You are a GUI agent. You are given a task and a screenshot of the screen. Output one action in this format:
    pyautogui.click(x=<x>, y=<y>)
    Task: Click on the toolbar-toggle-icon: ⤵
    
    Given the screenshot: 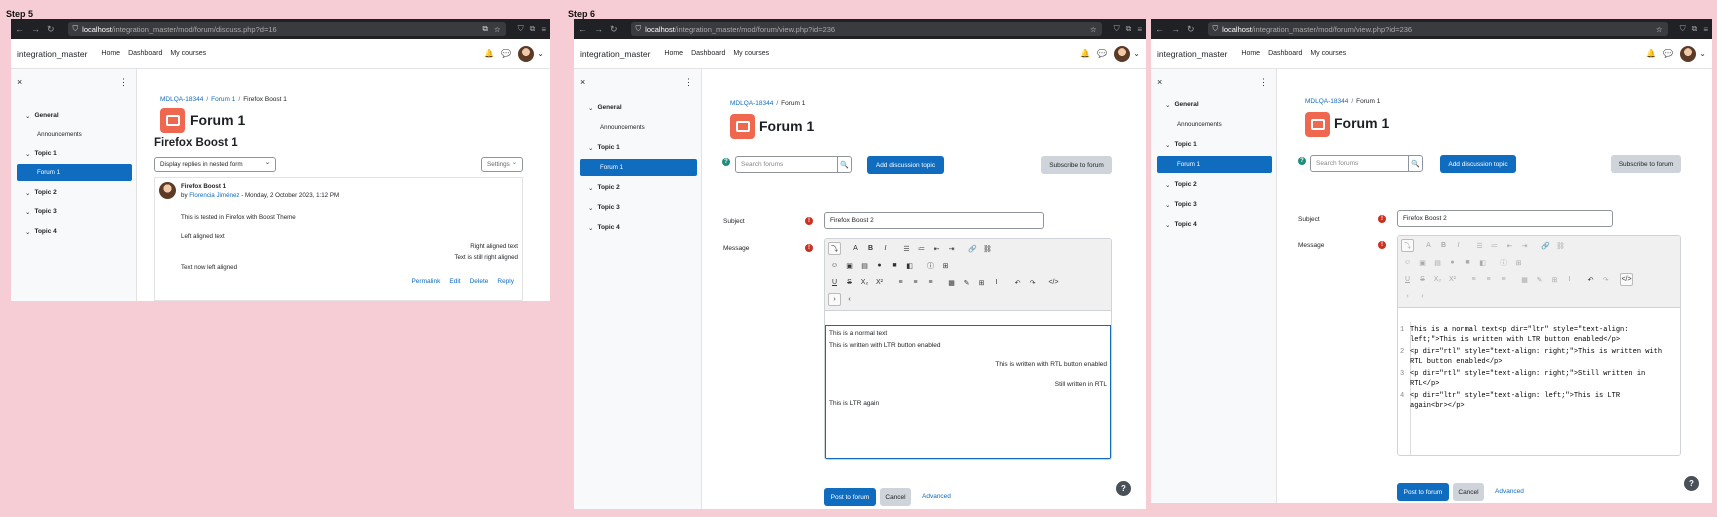 What is the action you would take?
    pyautogui.click(x=1407, y=245)
    